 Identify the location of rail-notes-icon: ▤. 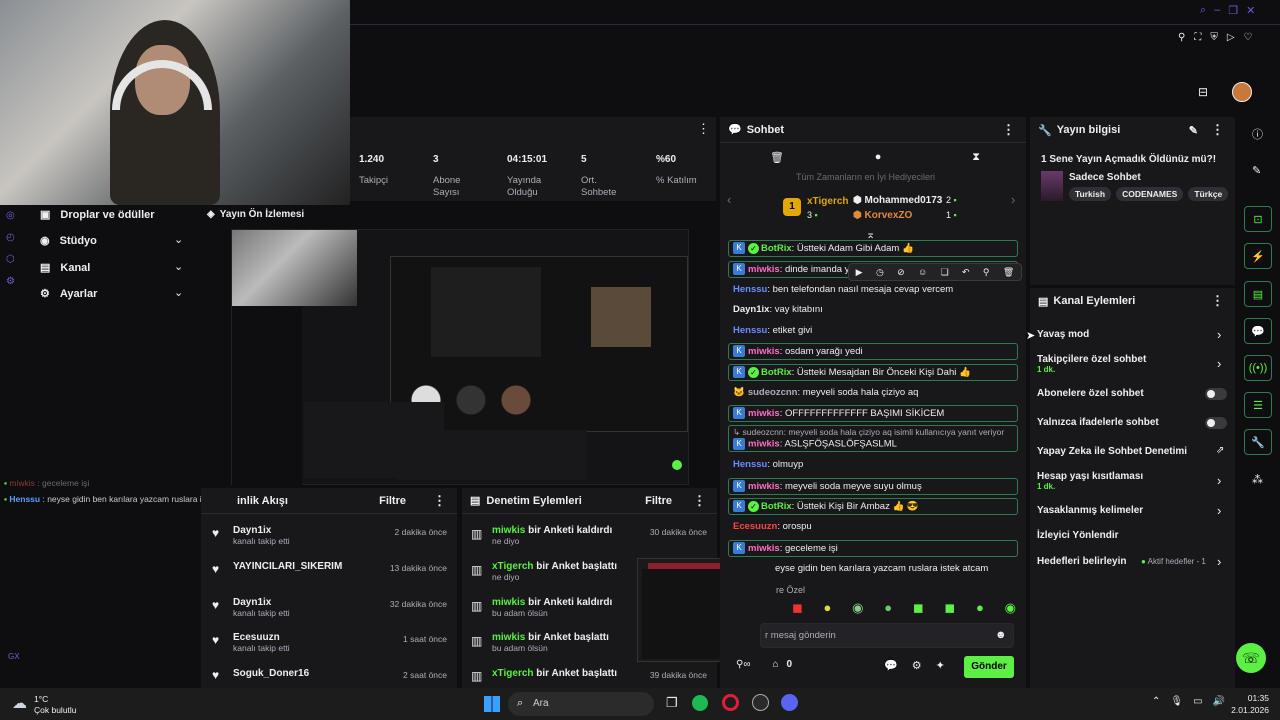
(1258, 294).